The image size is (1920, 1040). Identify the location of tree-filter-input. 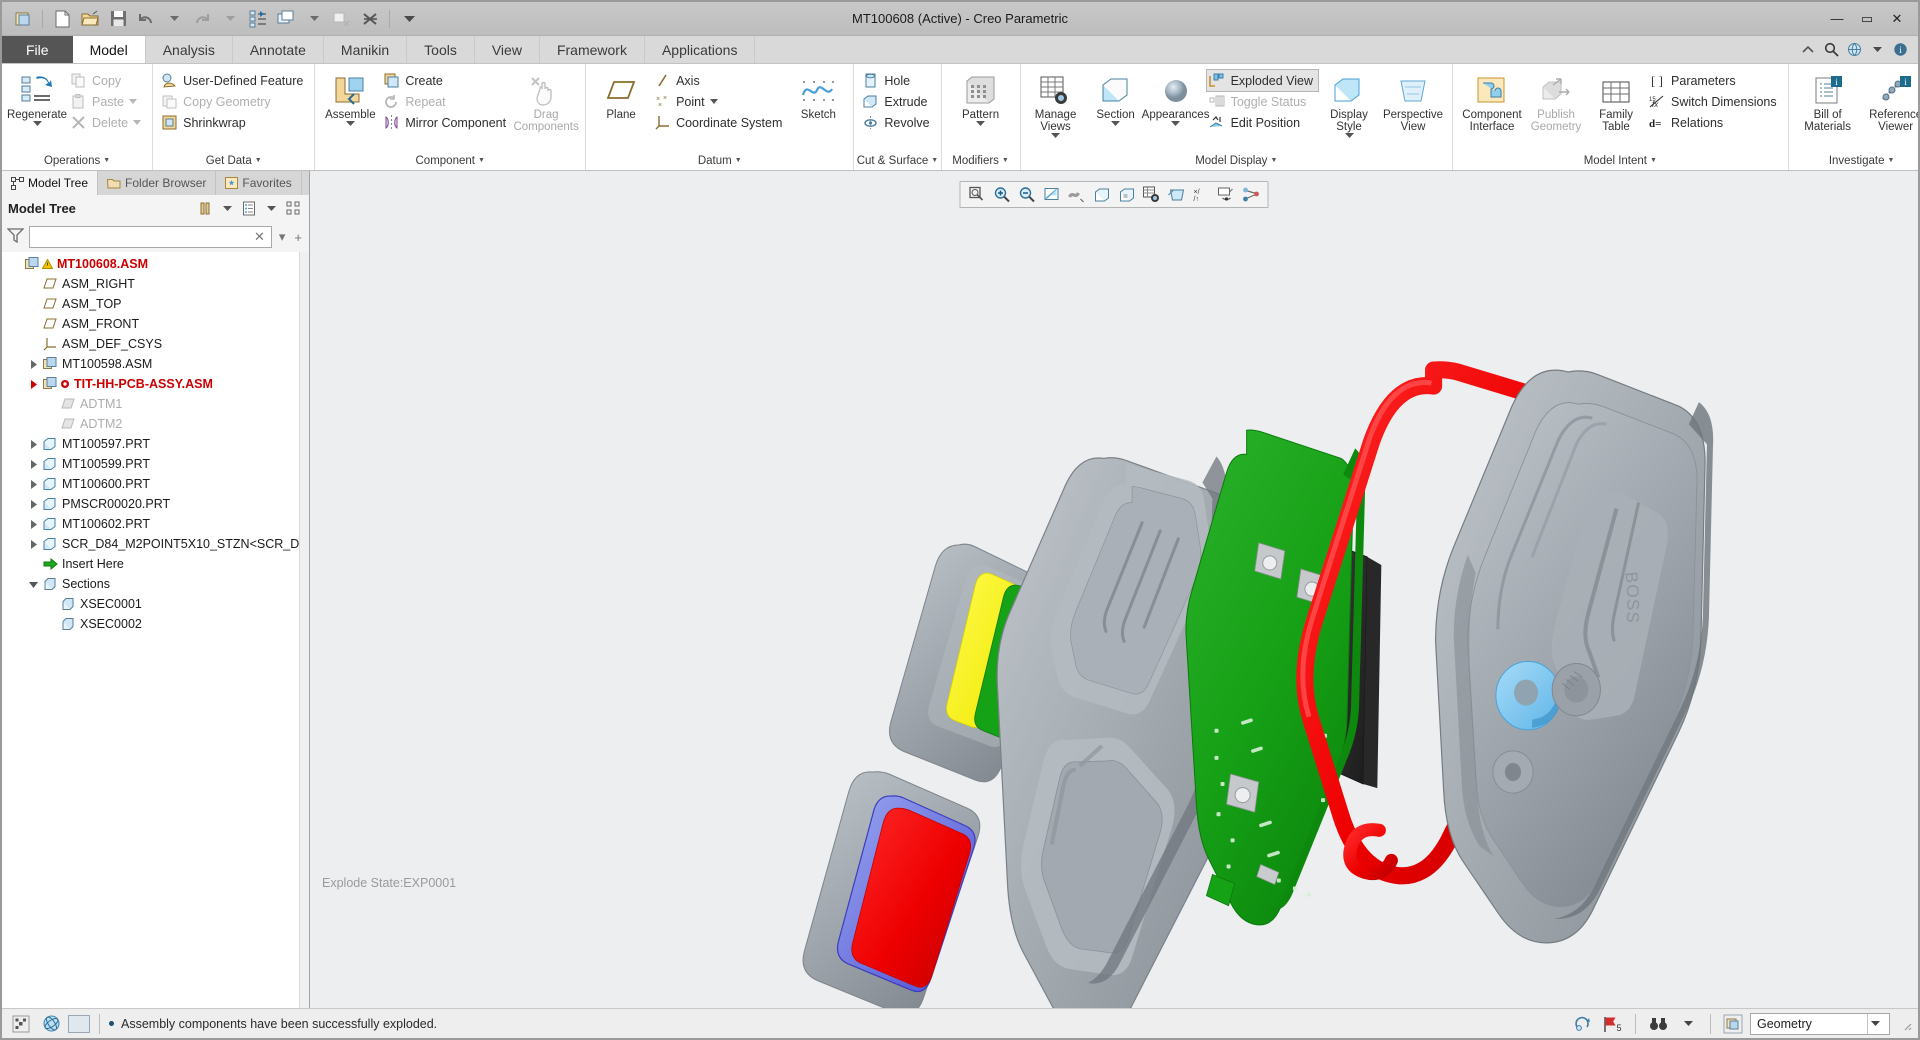
(143, 237).